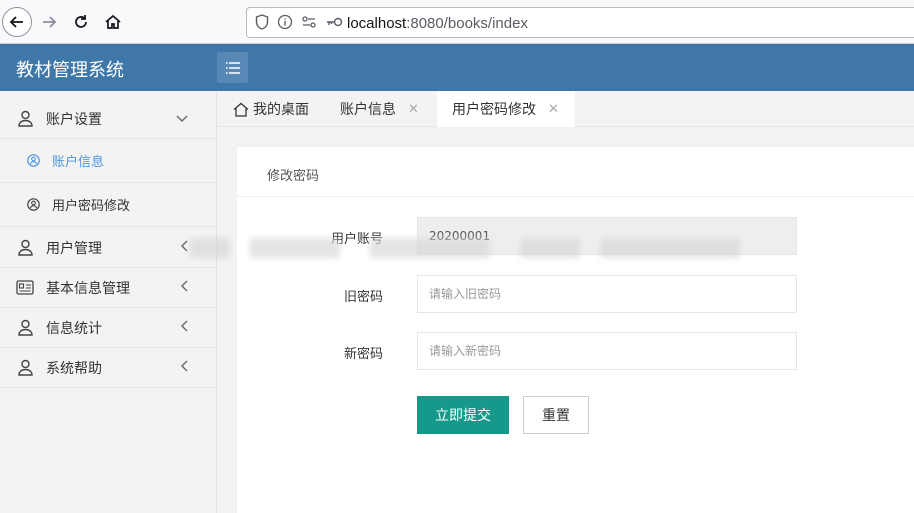 This screenshot has height=513, width=914. What do you see at coordinates (74, 248) in the screenshot?
I see `sidebar-item-label: 用户管理` at bounding box center [74, 248].